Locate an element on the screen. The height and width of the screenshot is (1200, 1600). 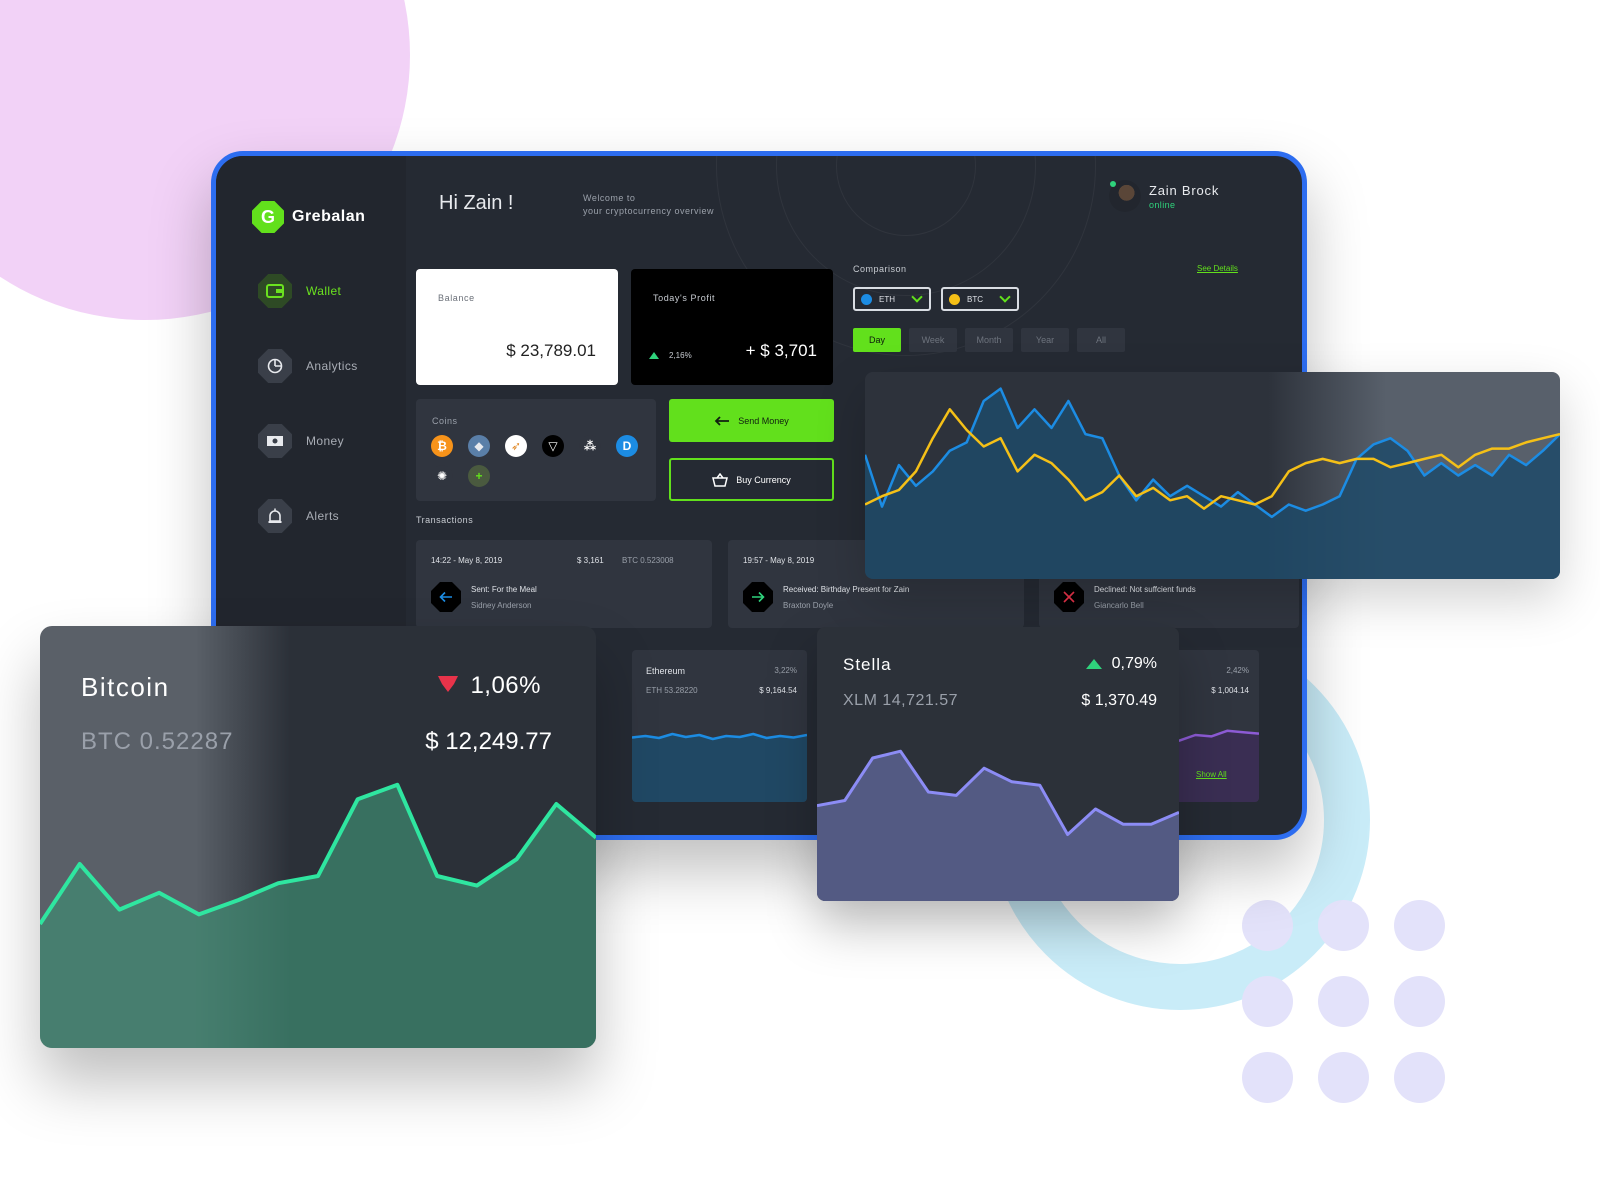
user-info: Zain Brock online is located at coordinates (1184, 196).